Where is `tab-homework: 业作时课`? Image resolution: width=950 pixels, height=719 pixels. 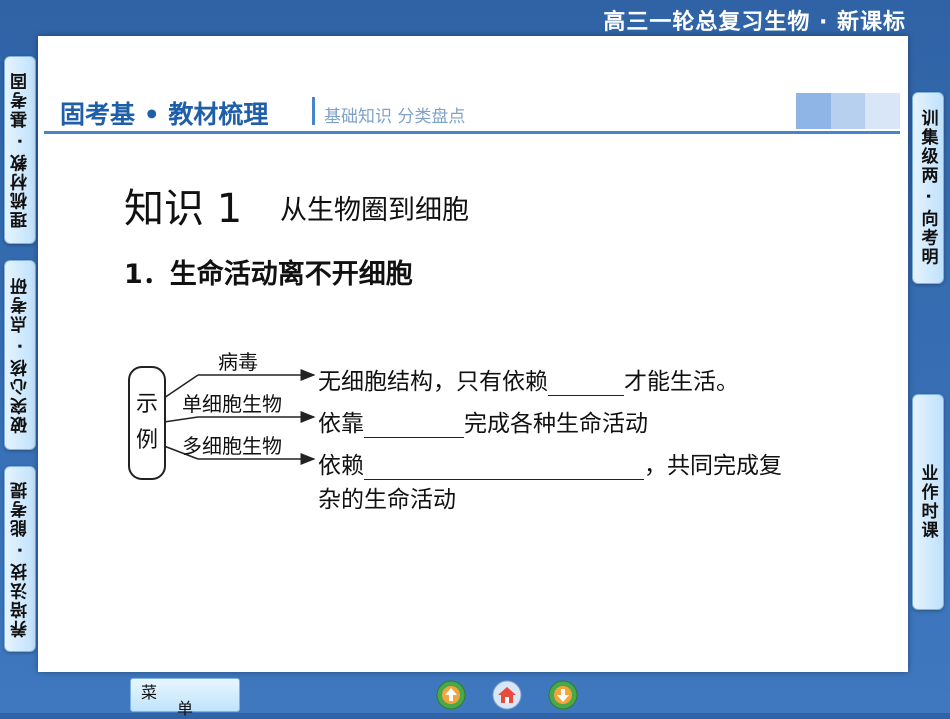
tab-homework: 业作时课 is located at coordinates (928, 502).